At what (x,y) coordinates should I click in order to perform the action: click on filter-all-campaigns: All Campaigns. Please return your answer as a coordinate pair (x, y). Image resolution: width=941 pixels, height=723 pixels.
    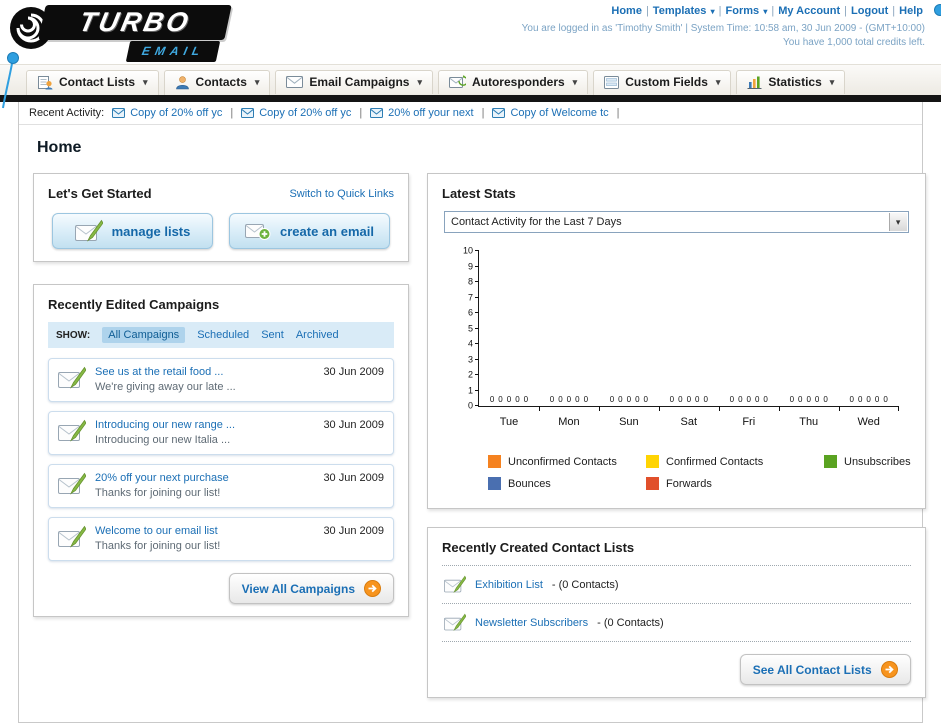
    Looking at the image, I should click on (144, 335).